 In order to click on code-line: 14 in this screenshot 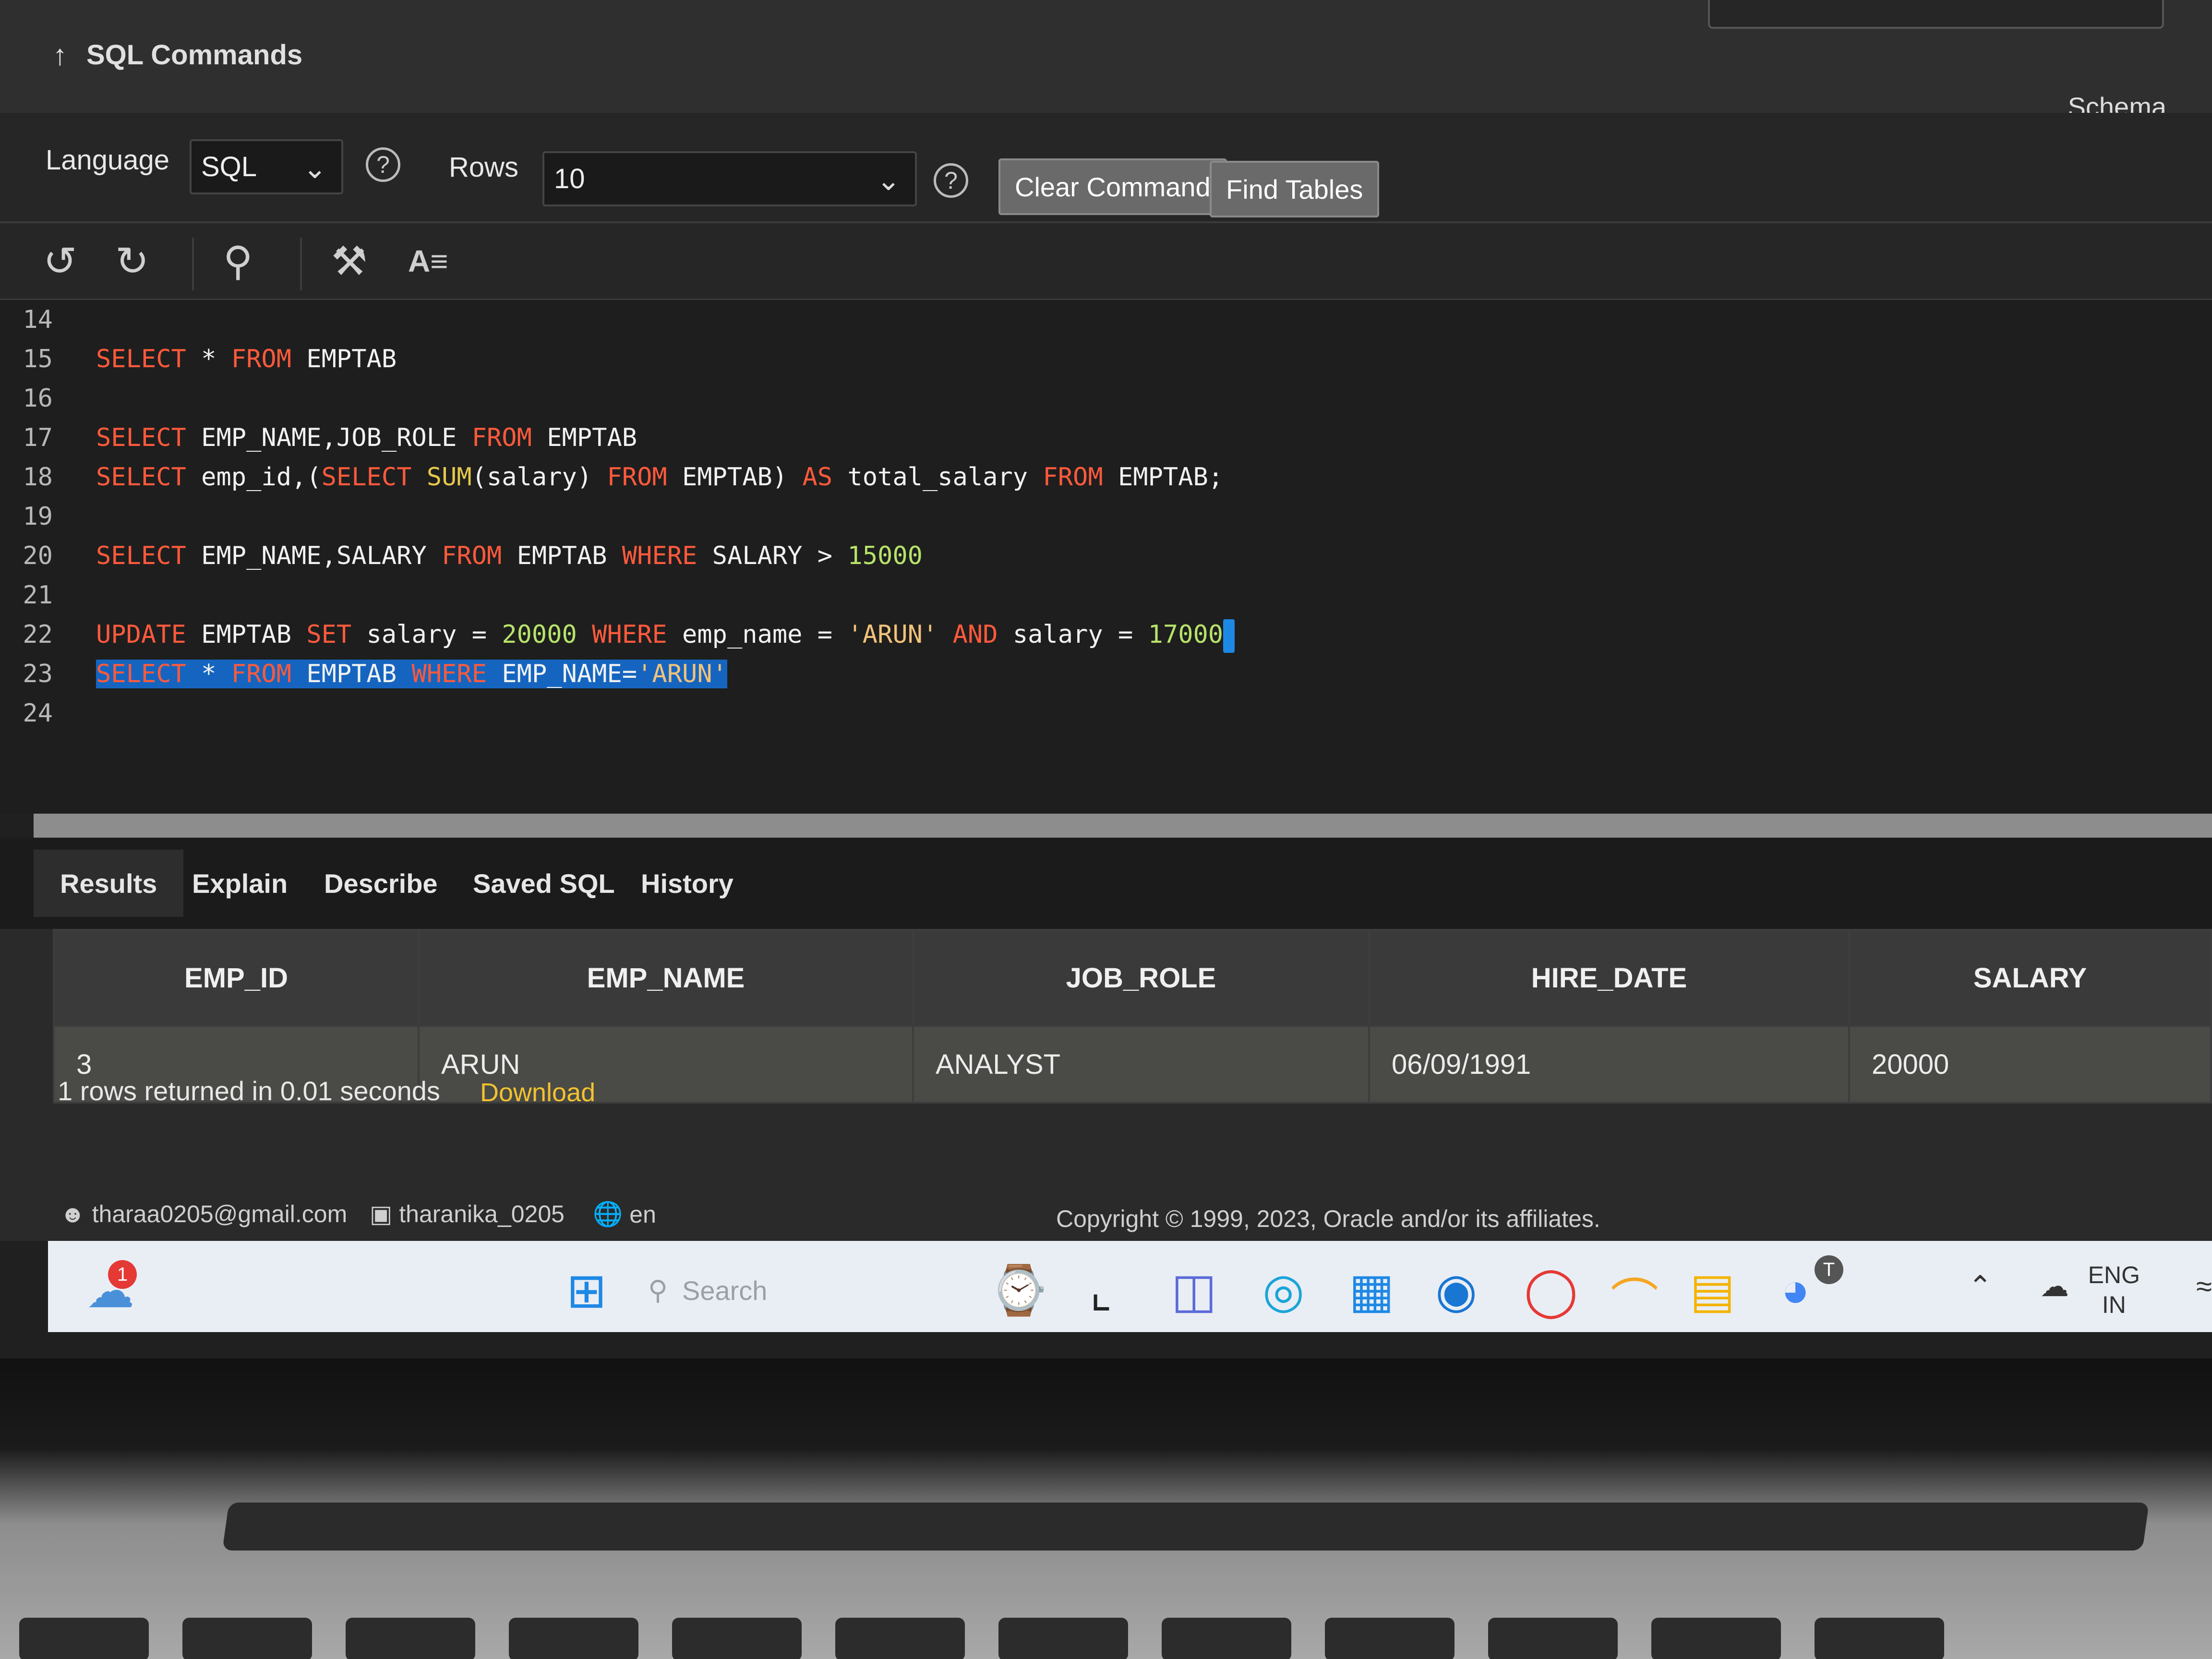, I will do `click(38, 320)`.